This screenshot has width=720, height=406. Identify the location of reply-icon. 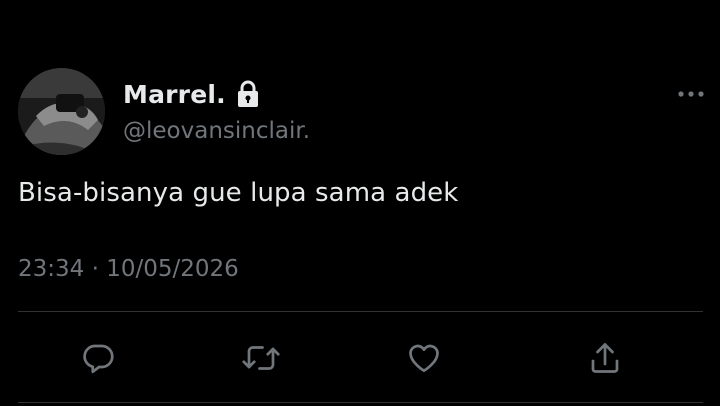
(98, 359).